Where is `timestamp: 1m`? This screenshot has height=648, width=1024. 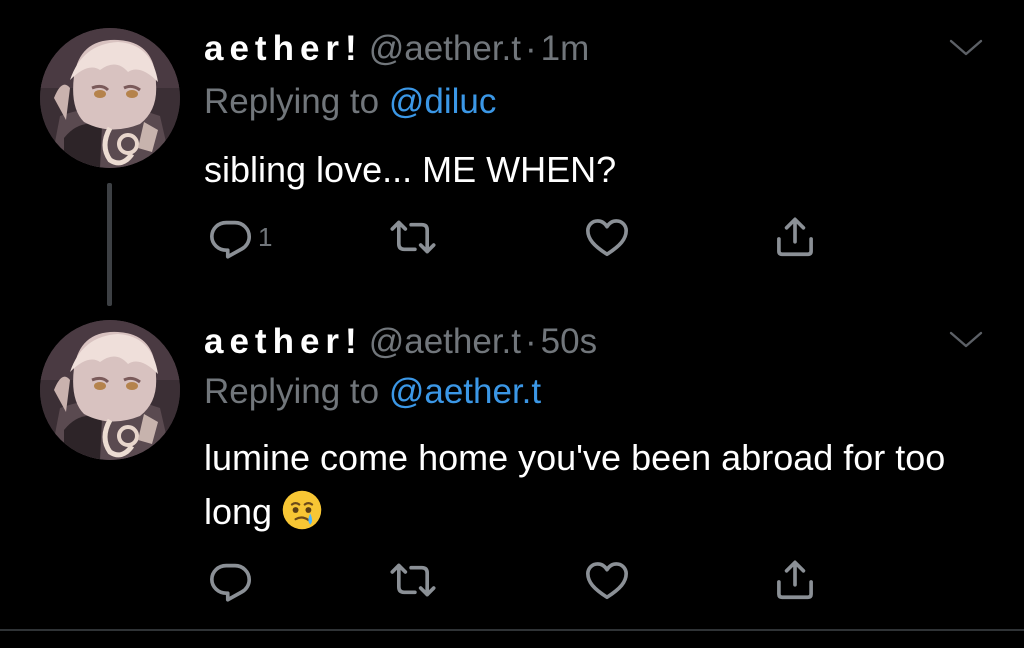
timestamp: 1m is located at coordinates (565, 48).